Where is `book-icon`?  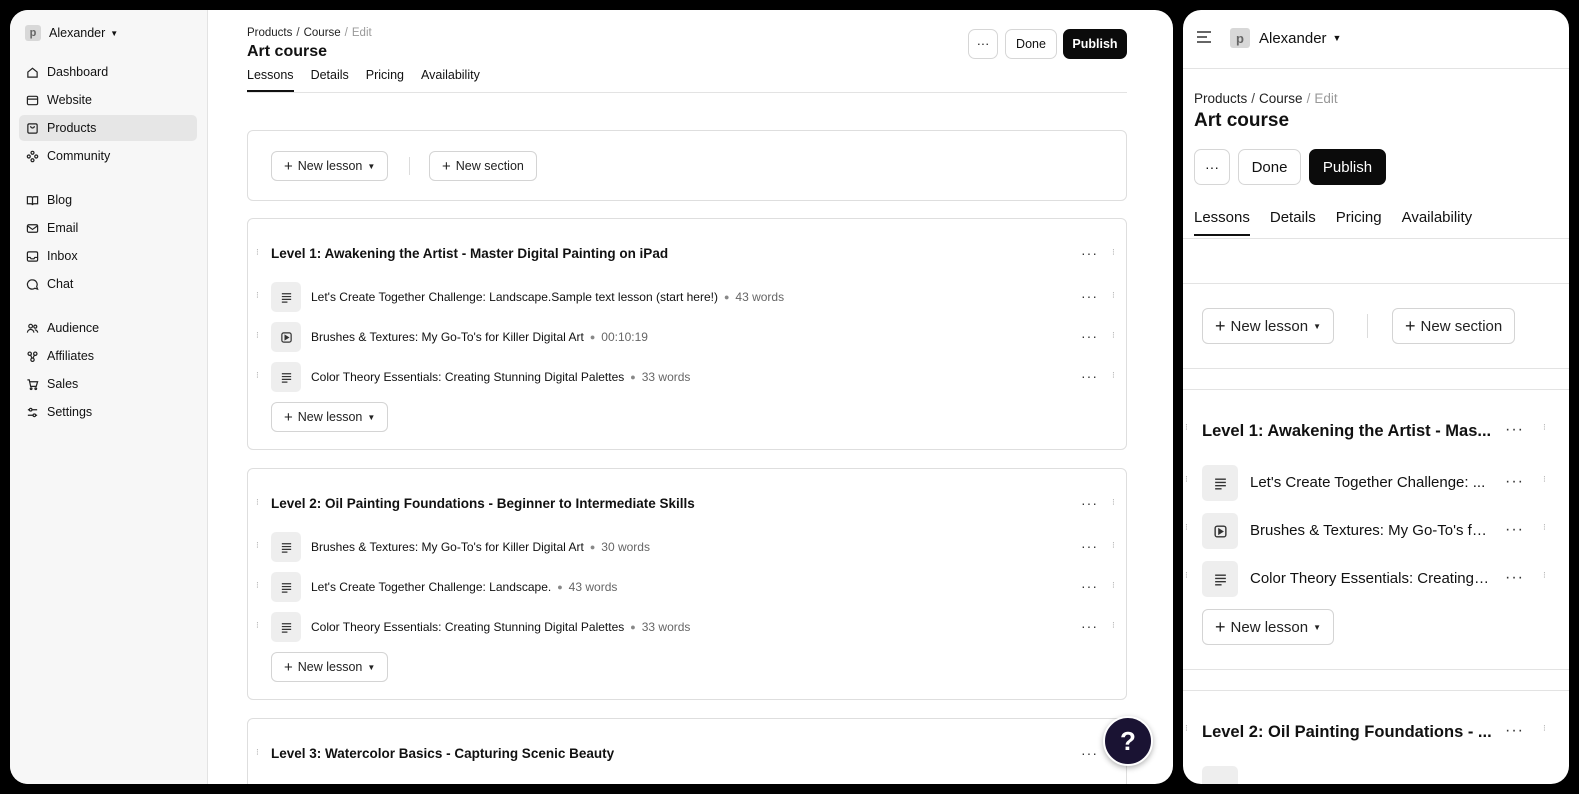
book-icon is located at coordinates (32, 200).